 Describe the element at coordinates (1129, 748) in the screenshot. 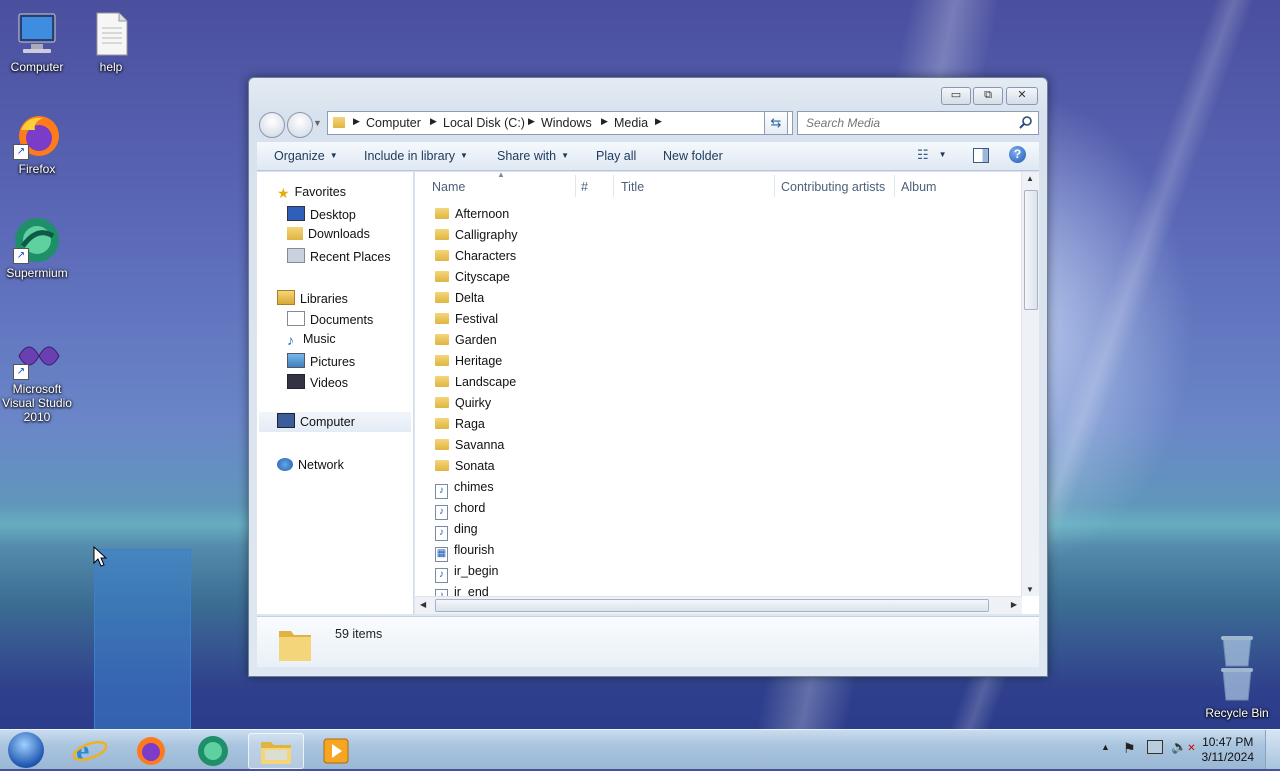

I see `action-center-flag-icon: ⚑` at that location.